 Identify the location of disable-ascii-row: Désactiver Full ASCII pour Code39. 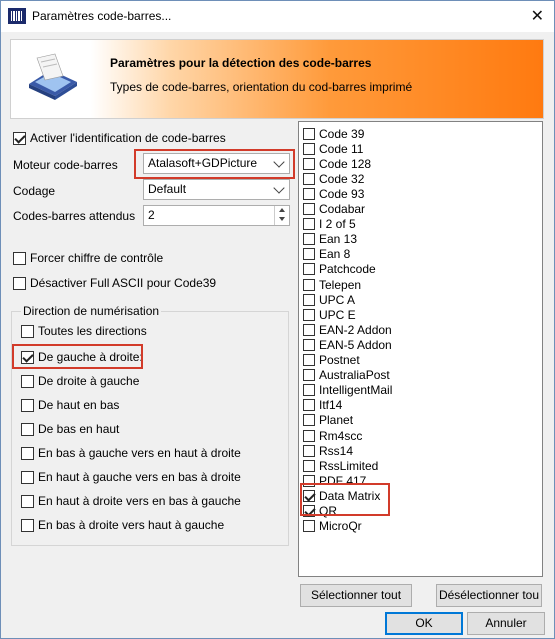
(114, 283).